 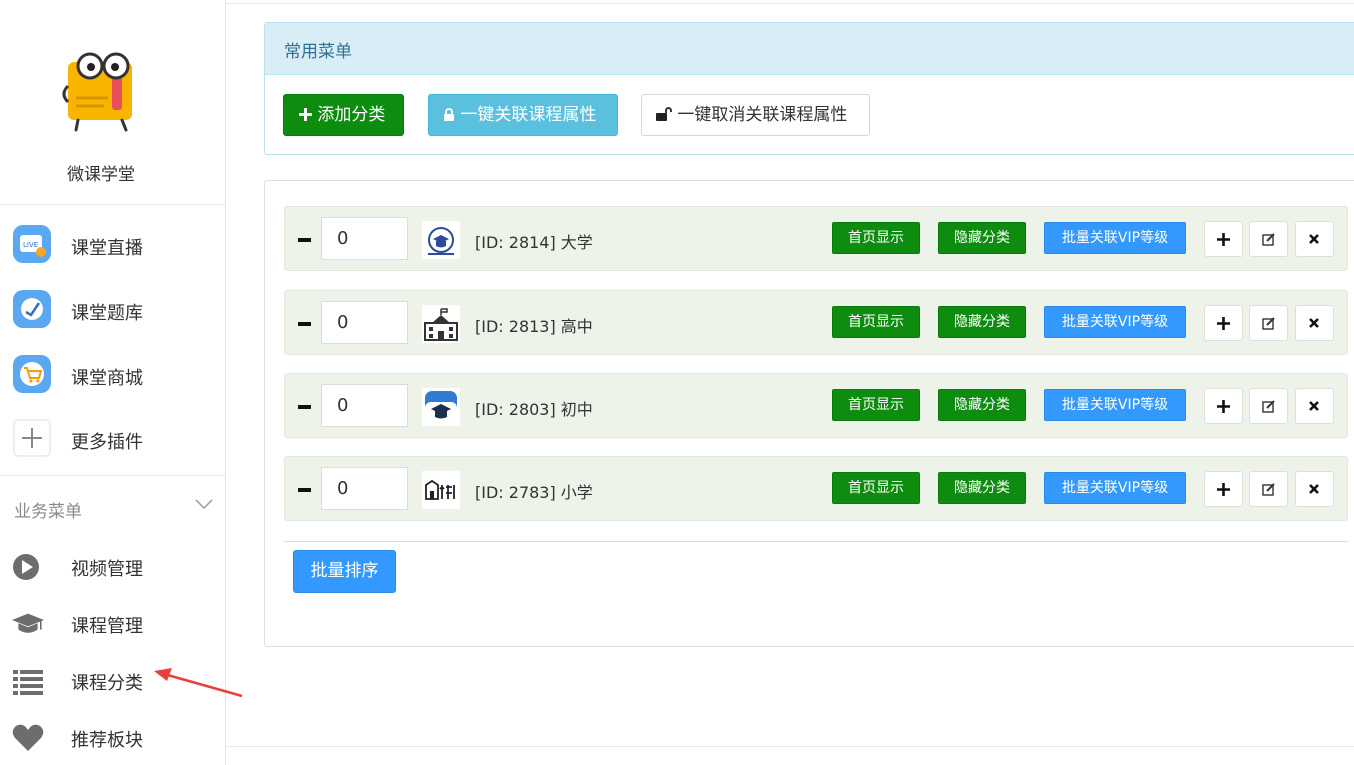 I want to click on sidebar-item-label: 课程管理, so click(x=107, y=626).